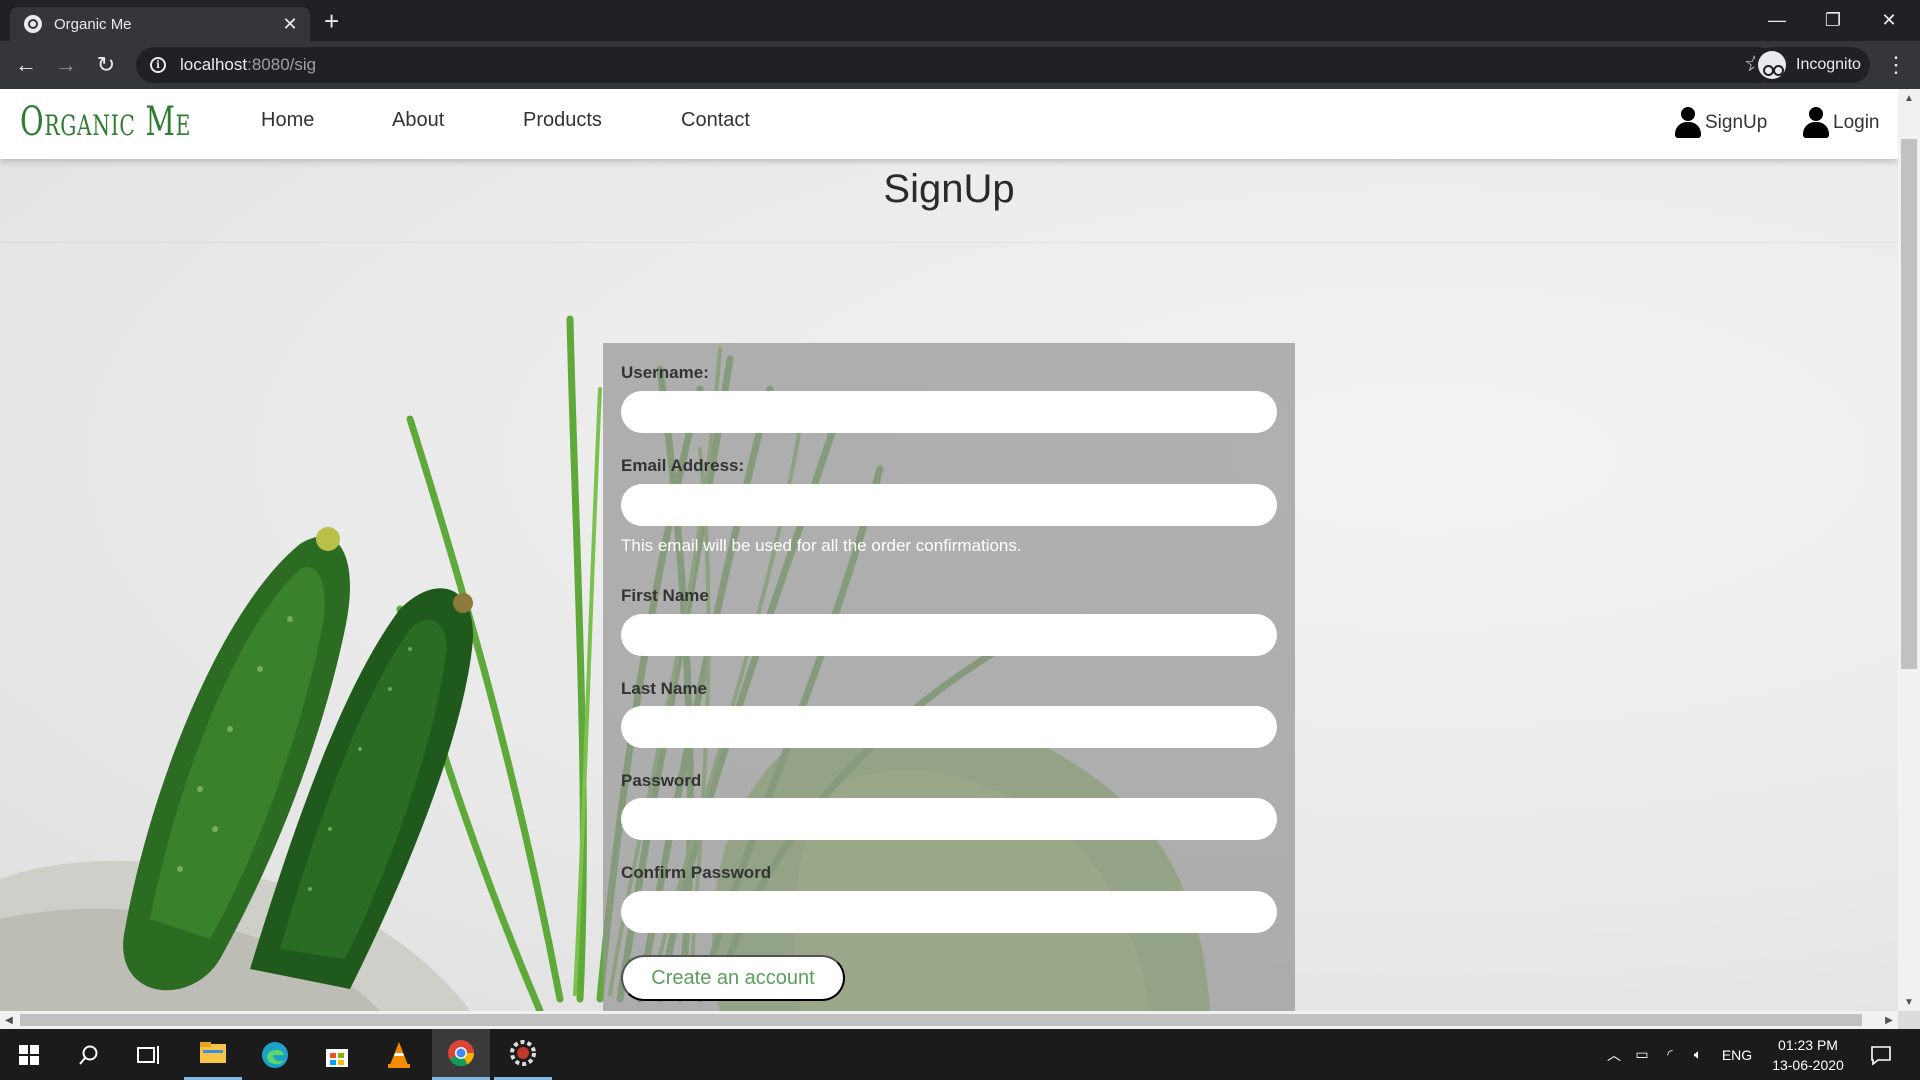 The image size is (1920, 1080). Describe the element at coordinates (337, 1054) in the screenshot. I see `store-icon` at that location.